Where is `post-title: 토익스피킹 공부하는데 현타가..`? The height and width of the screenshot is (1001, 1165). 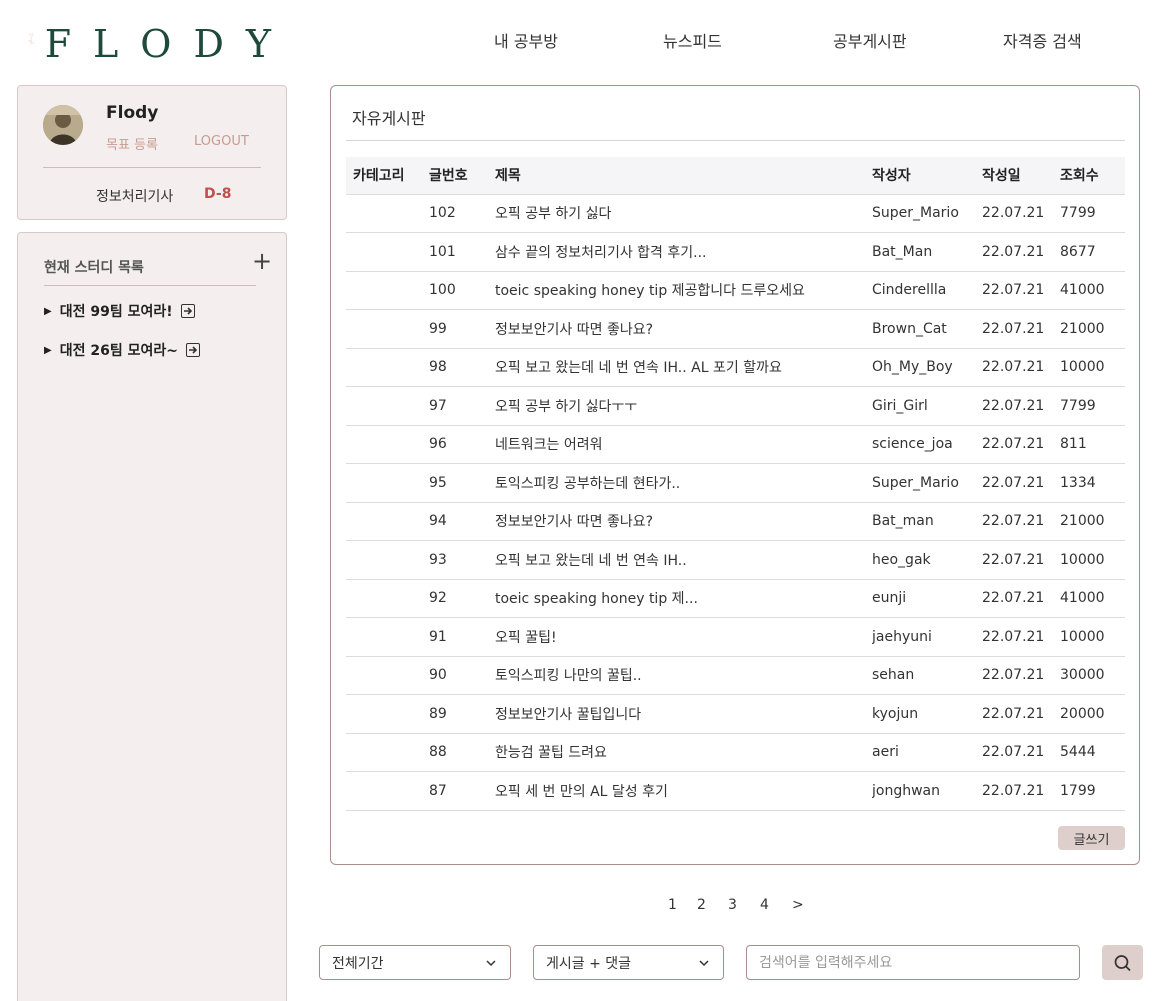
post-title: 토익스피킹 공부하는데 현타가.. is located at coordinates (683, 483).